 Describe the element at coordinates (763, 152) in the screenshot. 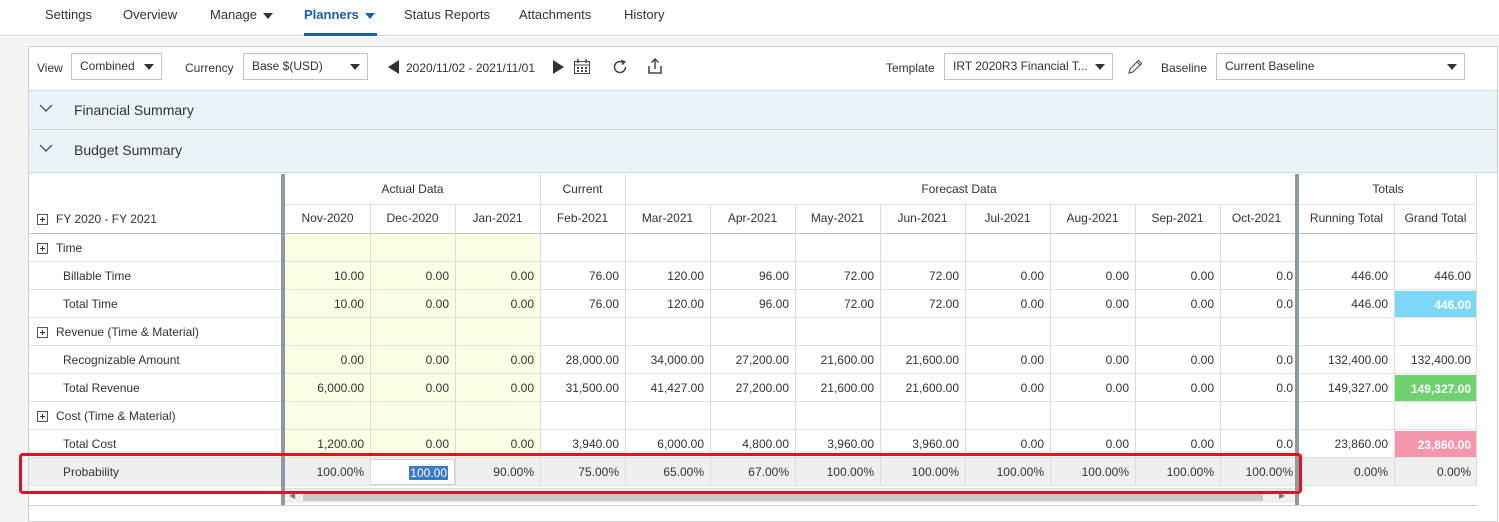

I see `budget-summary-section: Budget Summary` at that location.